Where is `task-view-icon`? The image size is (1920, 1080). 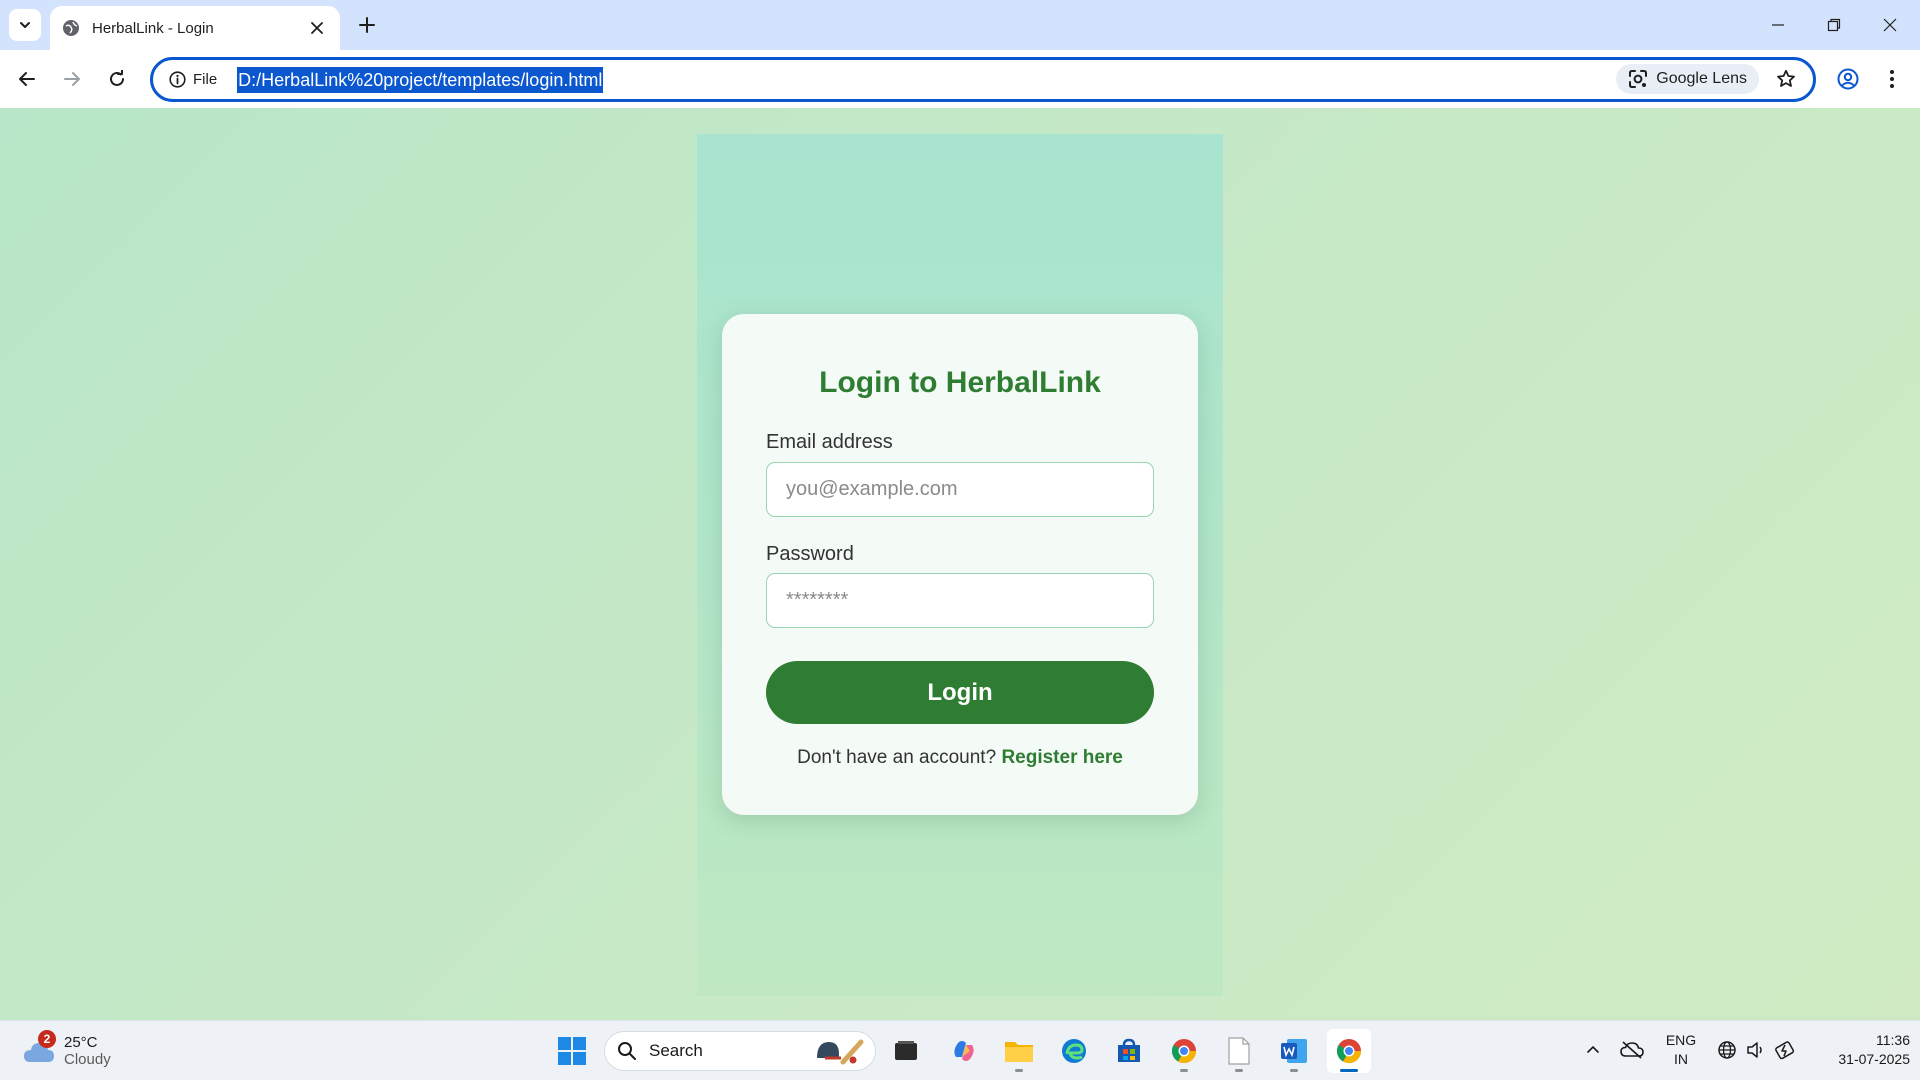 task-view-icon is located at coordinates (906, 1050).